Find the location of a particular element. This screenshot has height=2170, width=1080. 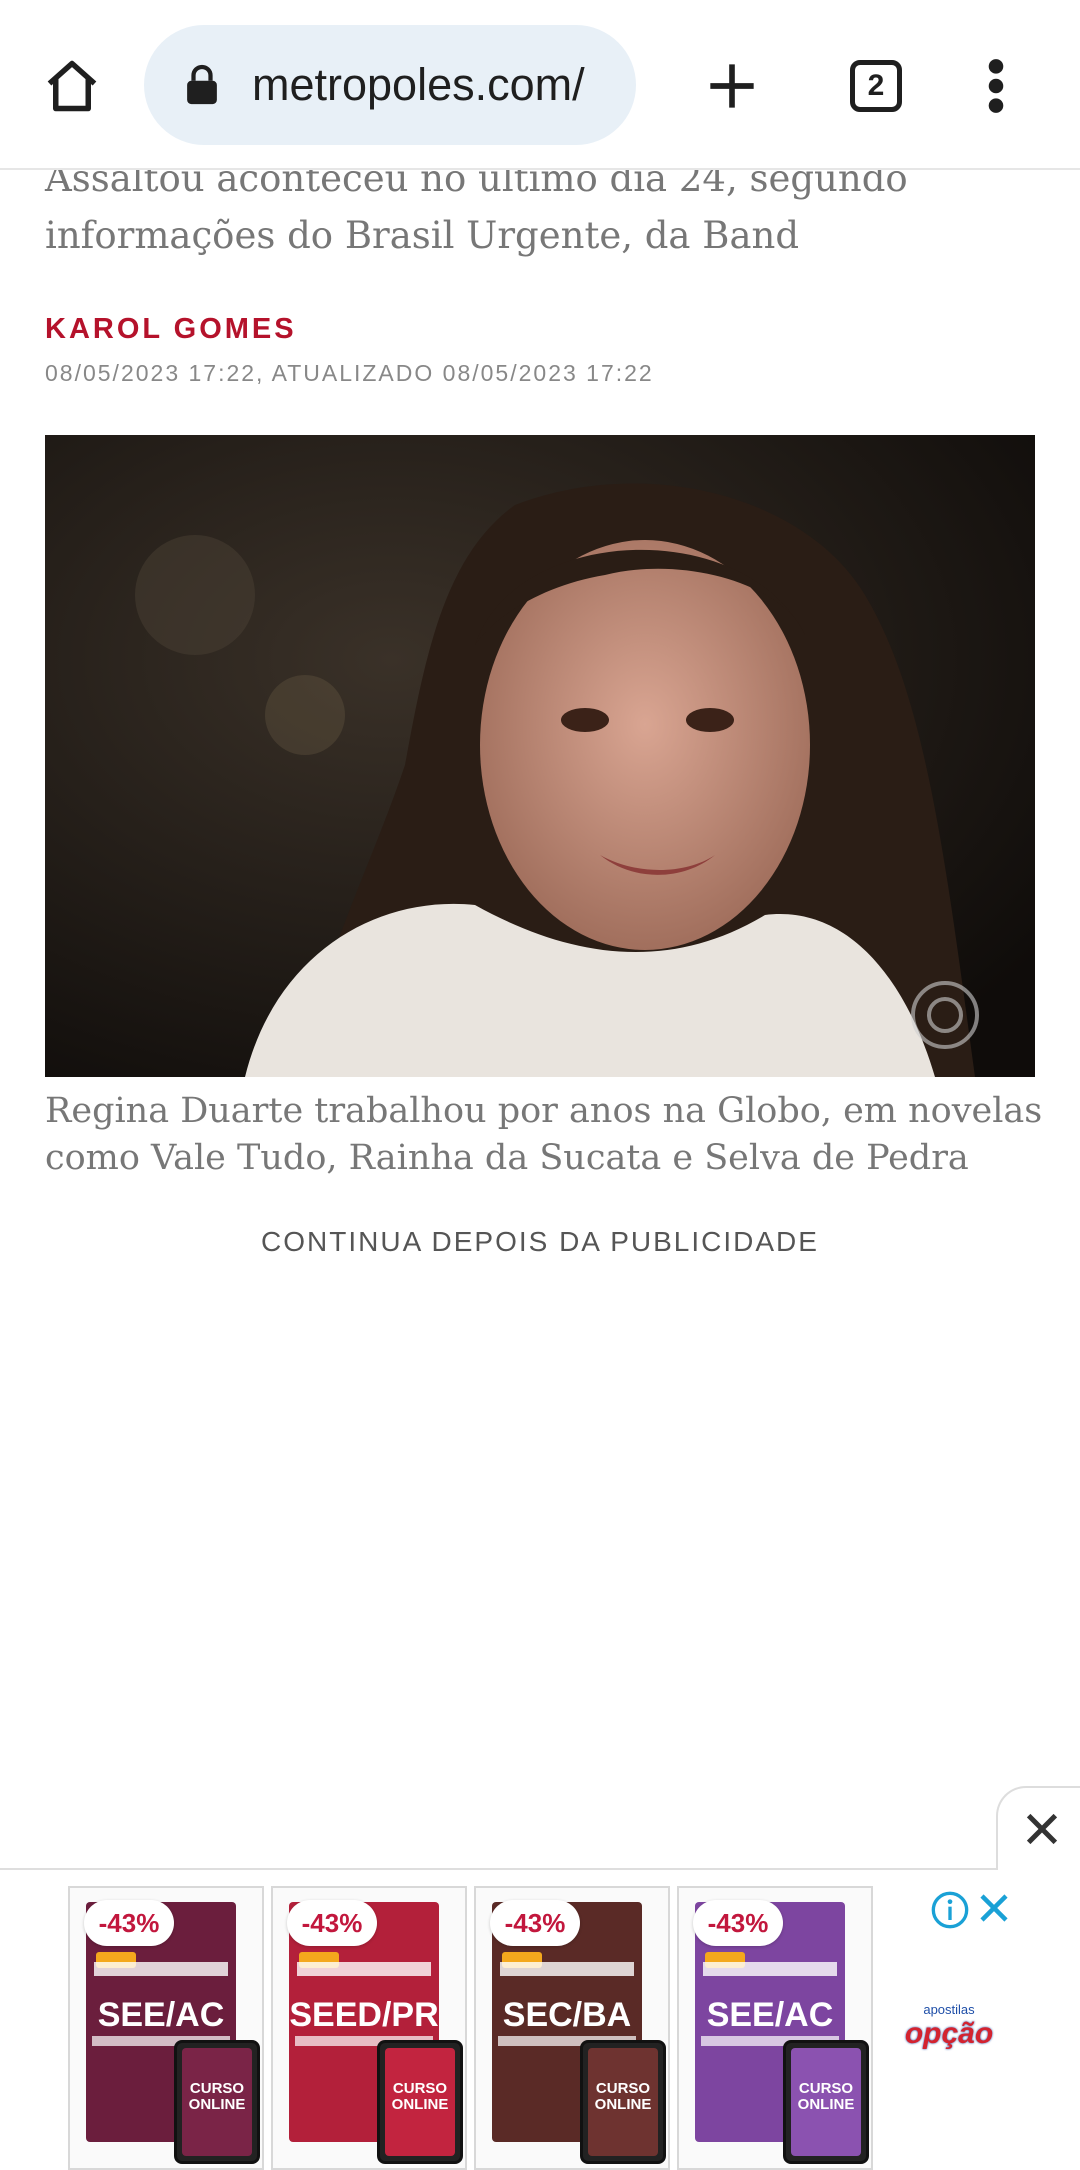

address-bar: metropoles.com/ is located at coordinates (390, 85).